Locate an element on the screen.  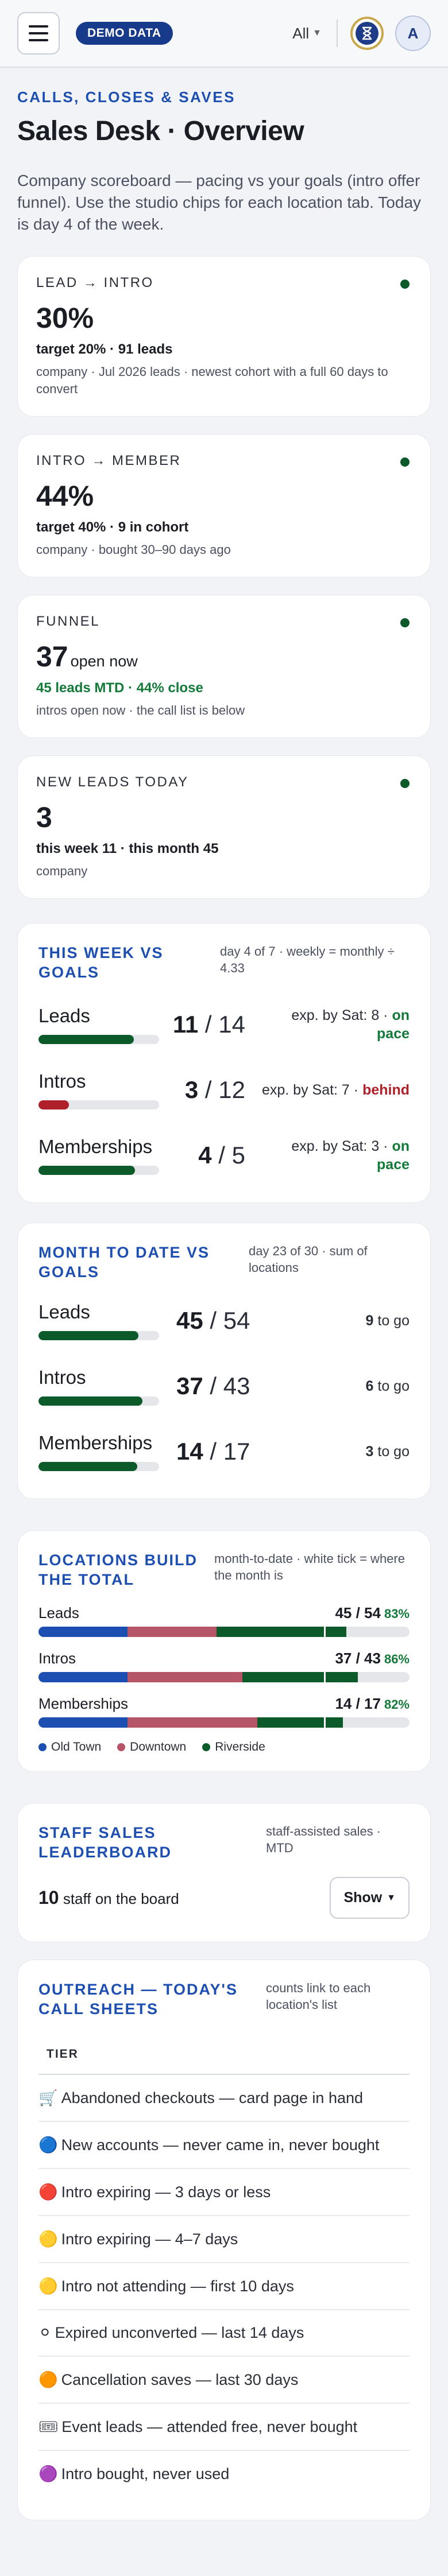
tier-icon: ⚪ is located at coordinates (45, 2333).